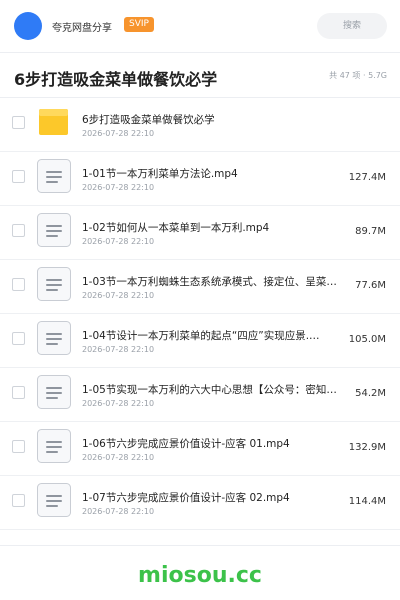 The height and width of the screenshot is (600, 400). What do you see at coordinates (370, 393) in the screenshot?
I see `file-size: 54.2M` at bounding box center [370, 393].